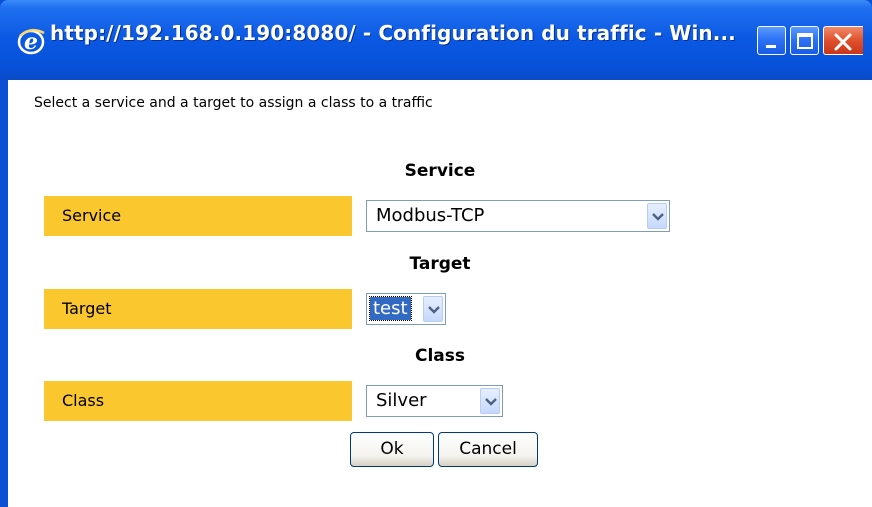  What do you see at coordinates (198, 401) in the screenshot?
I see `class-label: Class` at bounding box center [198, 401].